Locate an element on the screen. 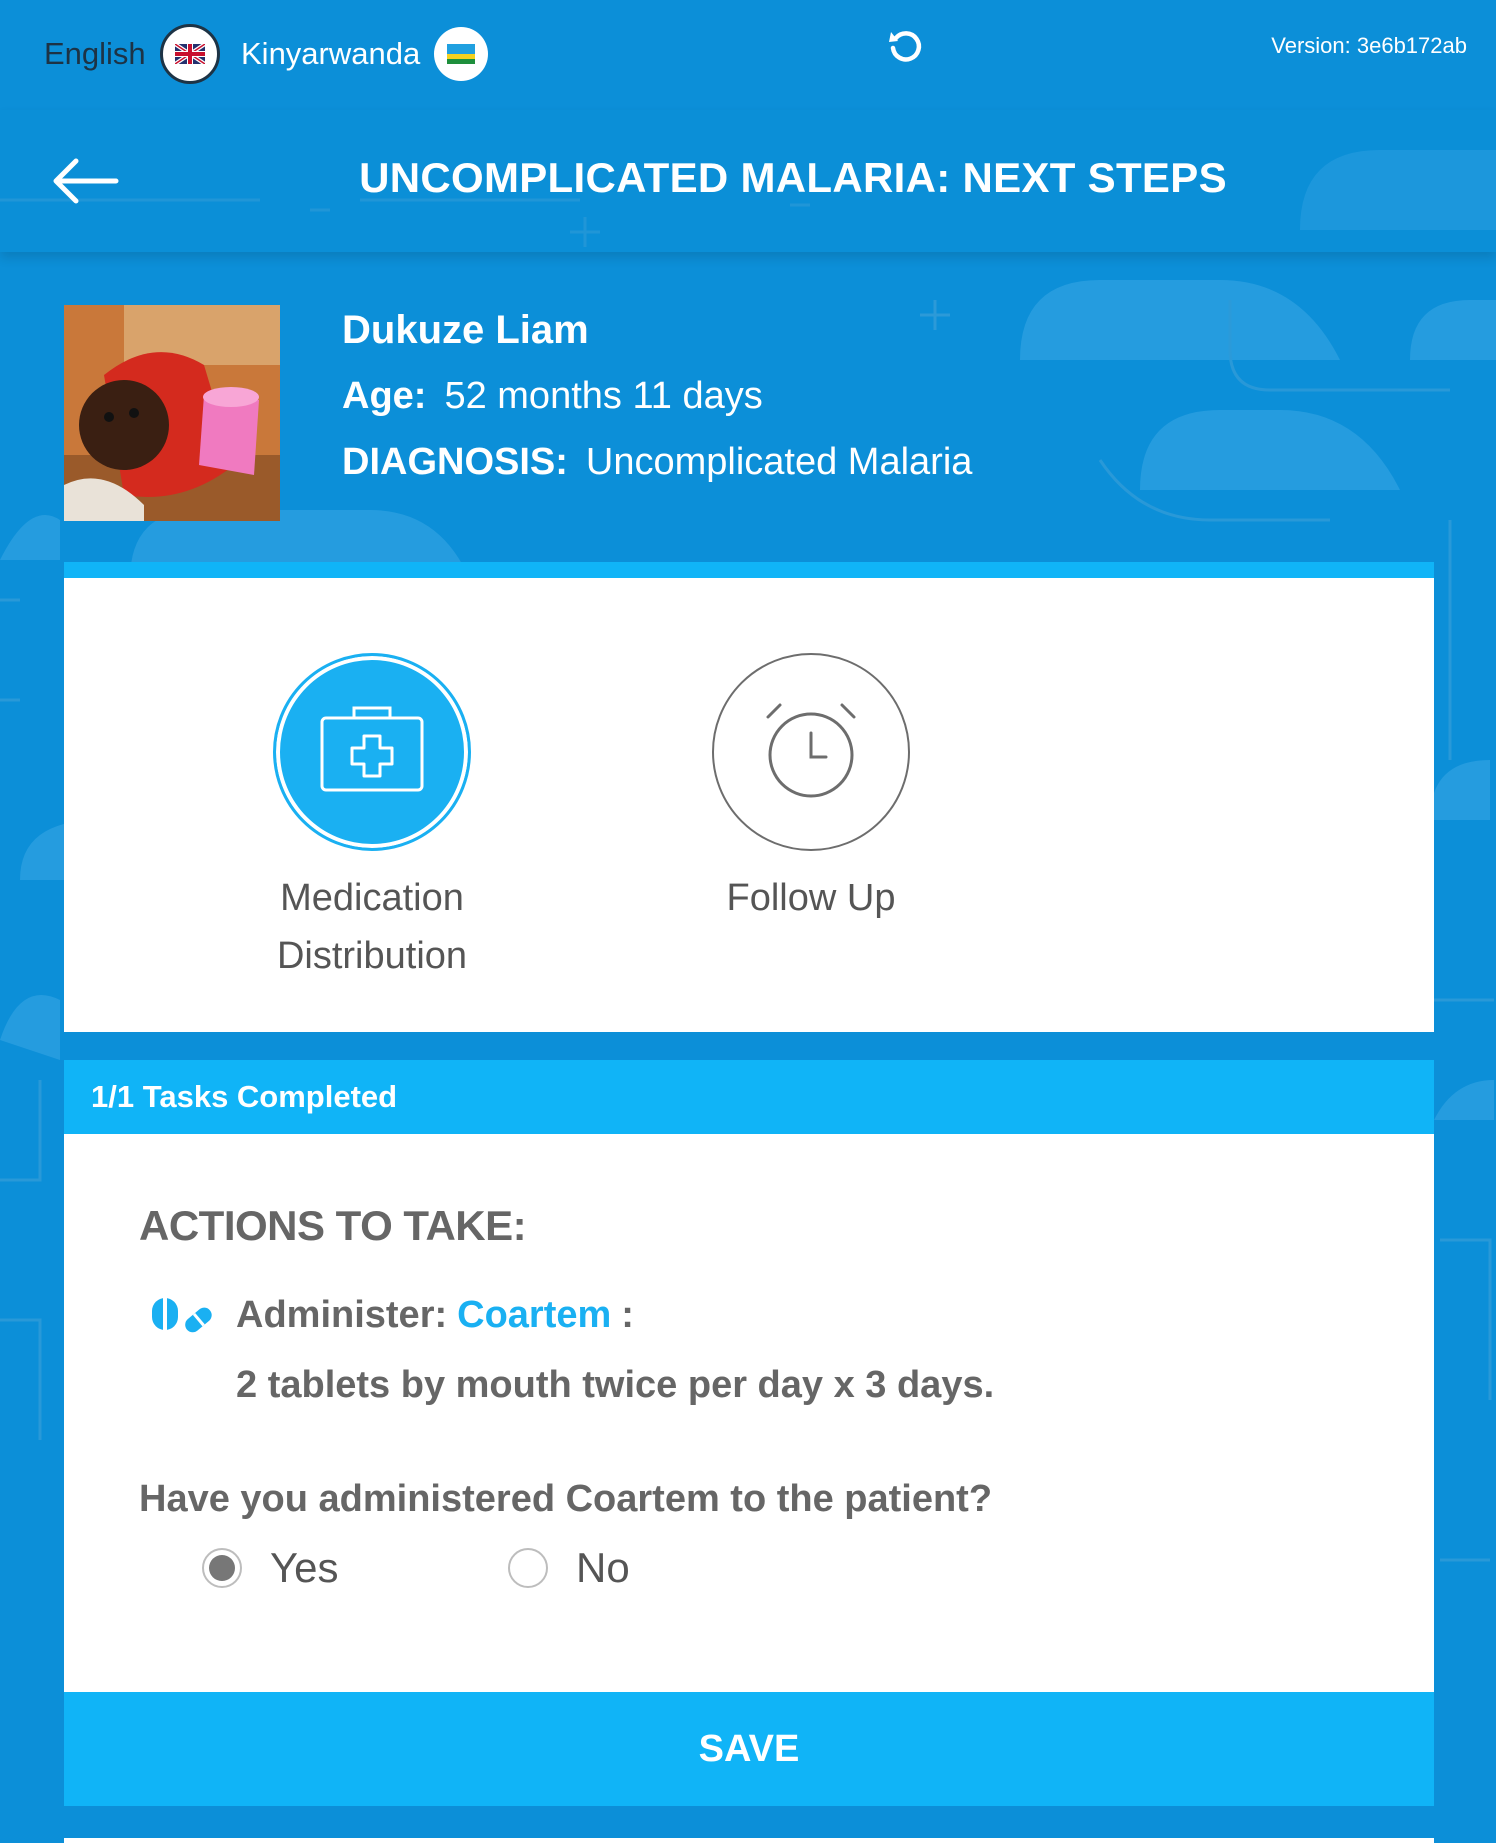 This screenshot has height=1843, width=1496. top-bar: English Kinyarwanda Version: 3e6b172ab is located at coordinates (748, 55).